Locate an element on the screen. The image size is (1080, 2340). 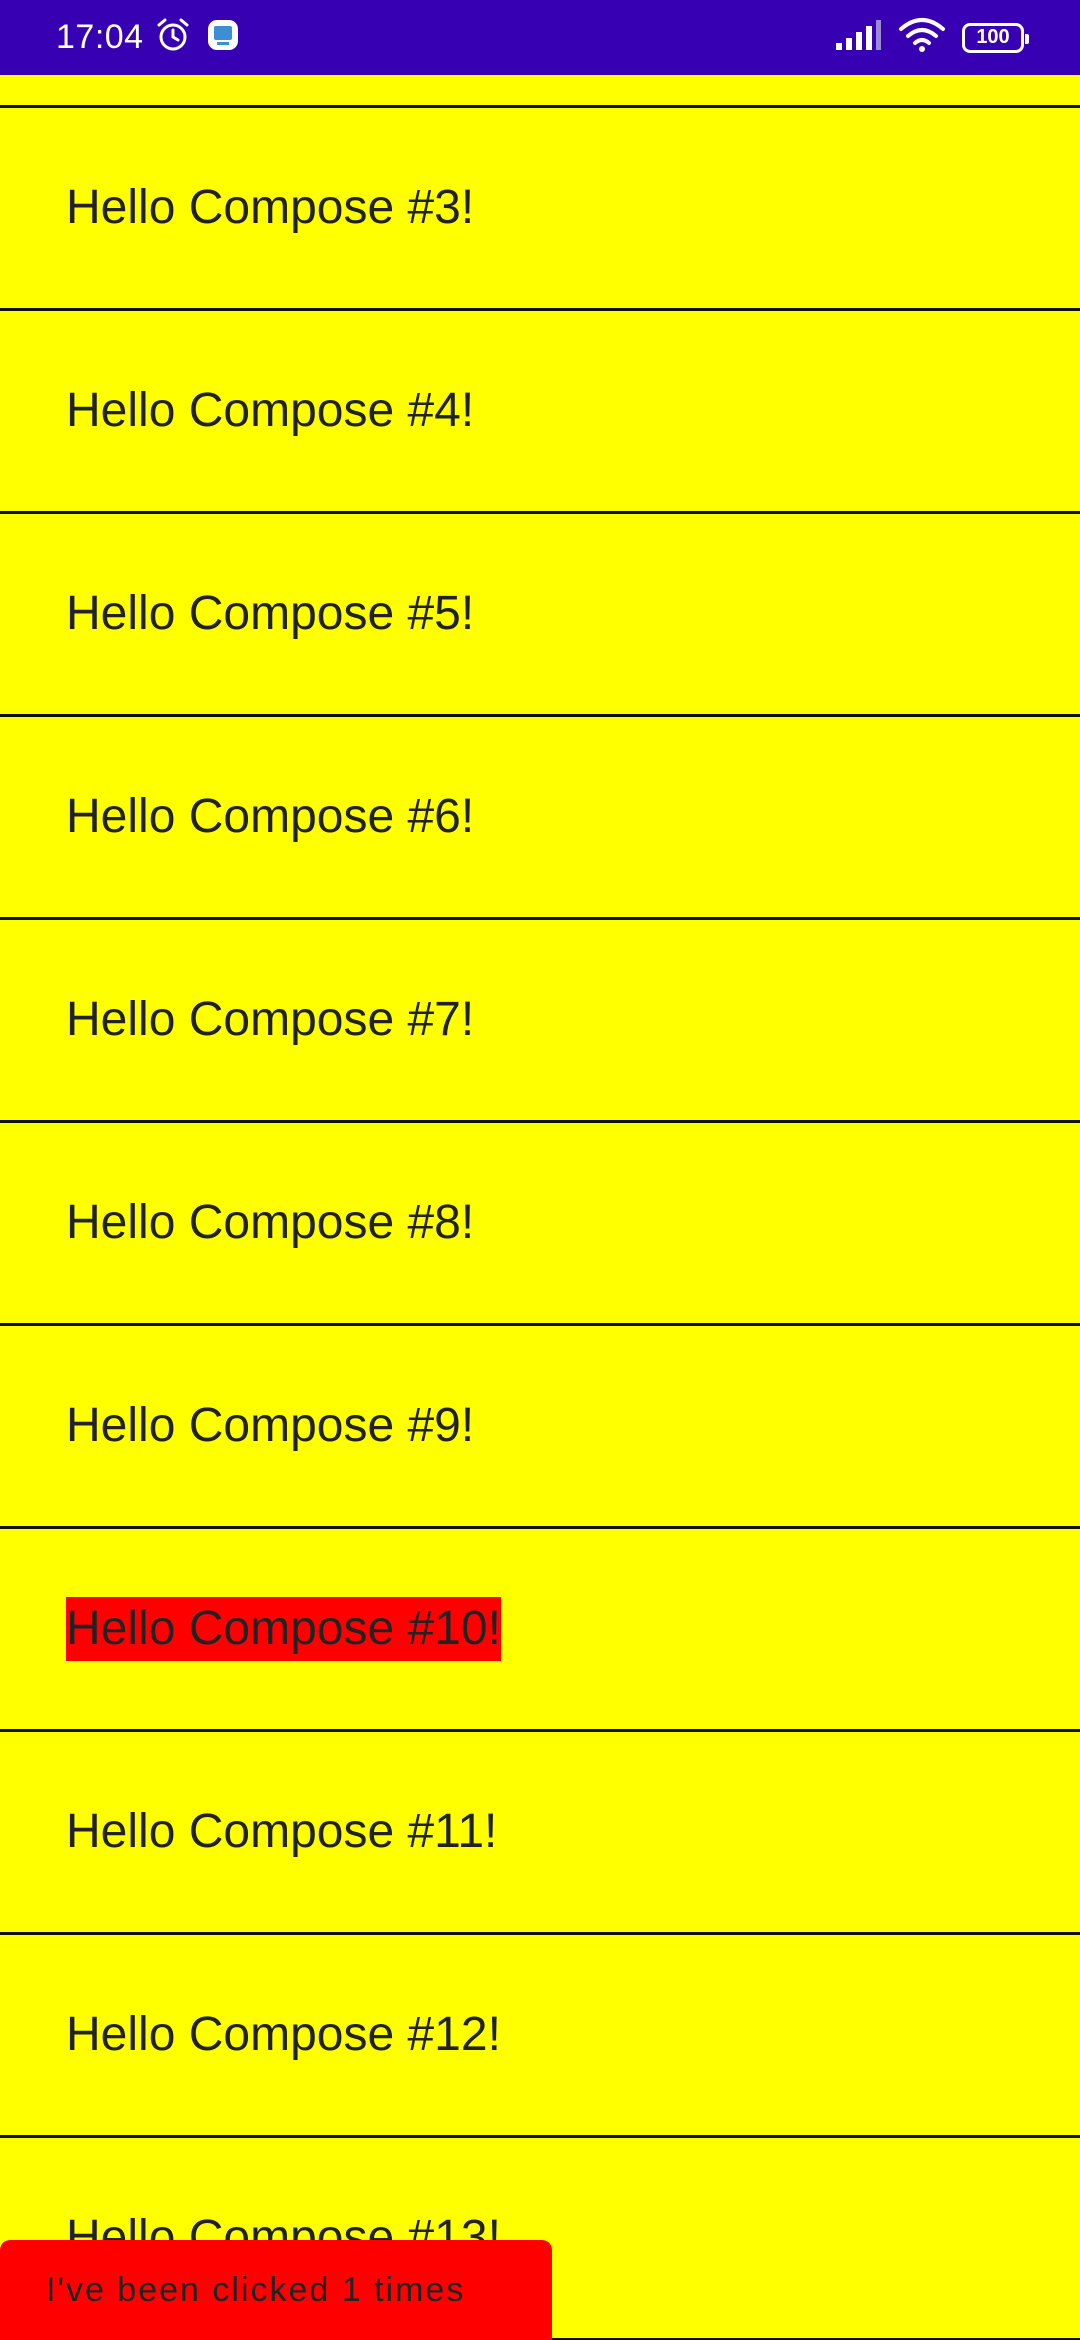
status-right-icons: 100 is located at coordinates (931, 37).